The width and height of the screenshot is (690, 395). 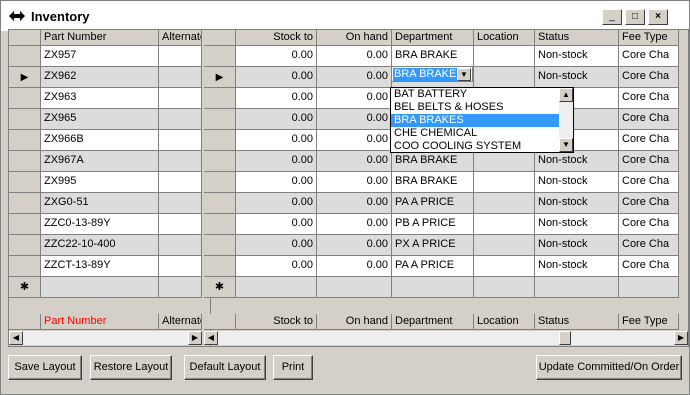 I want to click on table-row: ZX9650.000.00ockCore Cha, so click(x=348, y=119).